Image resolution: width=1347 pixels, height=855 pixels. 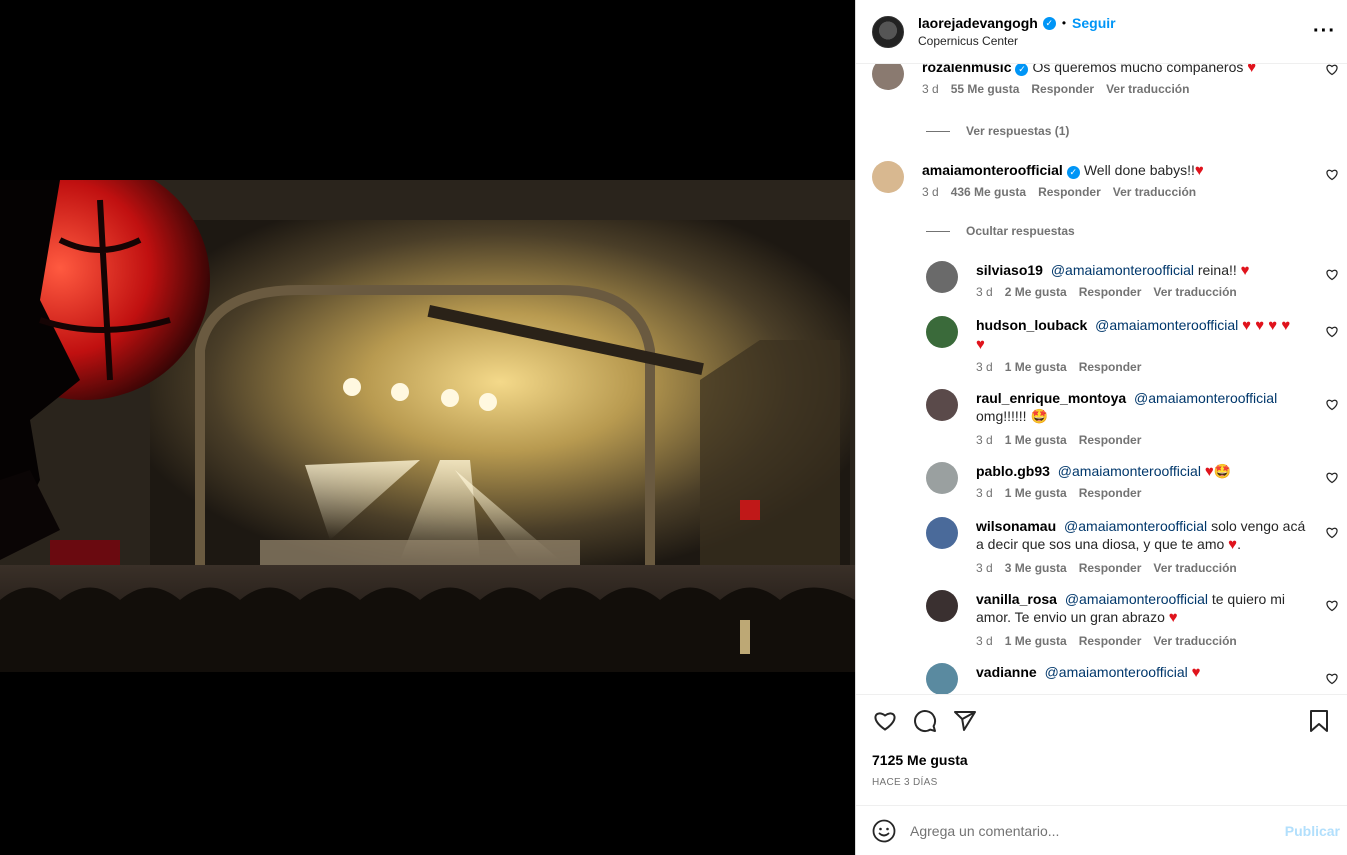 What do you see at coordinates (965, 721) in the screenshot?
I see `share-icon` at bounding box center [965, 721].